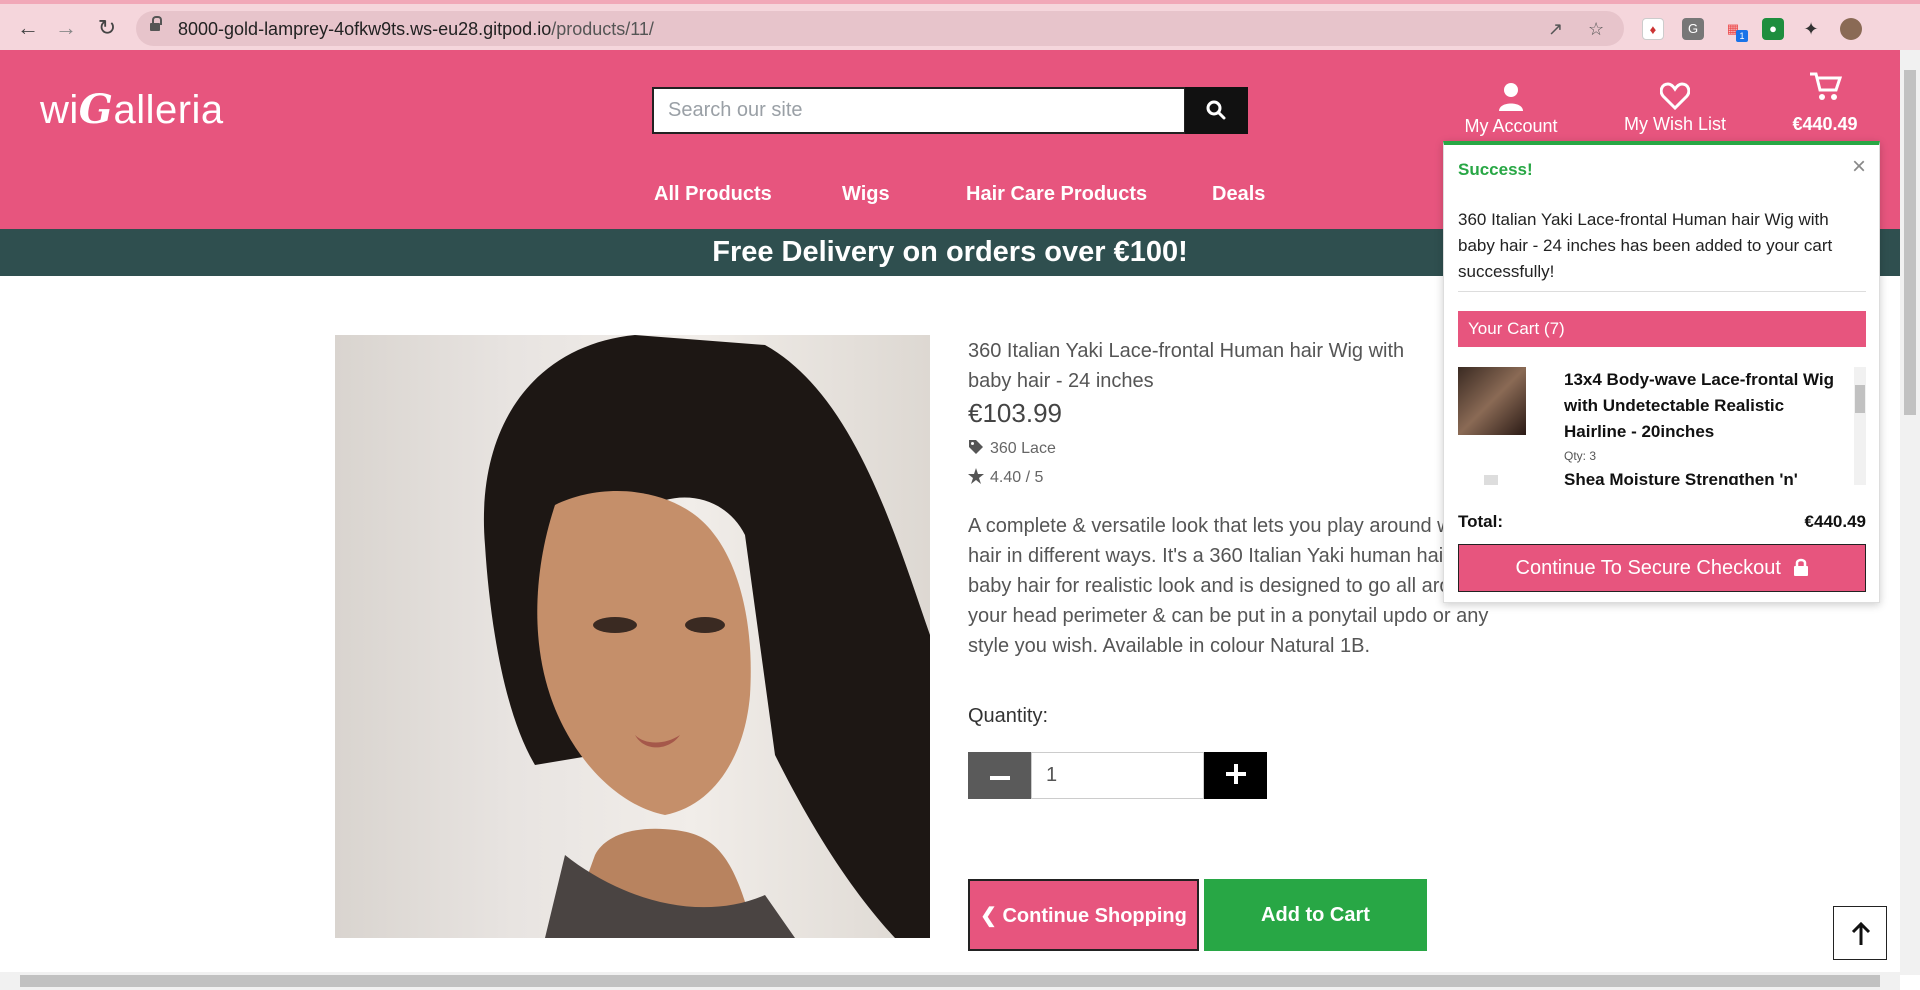 This screenshot has height=990, width=1920. Describe the element at coordinates (107, 28) in the screenshot. I see `reload-icon: ↻` at that location.